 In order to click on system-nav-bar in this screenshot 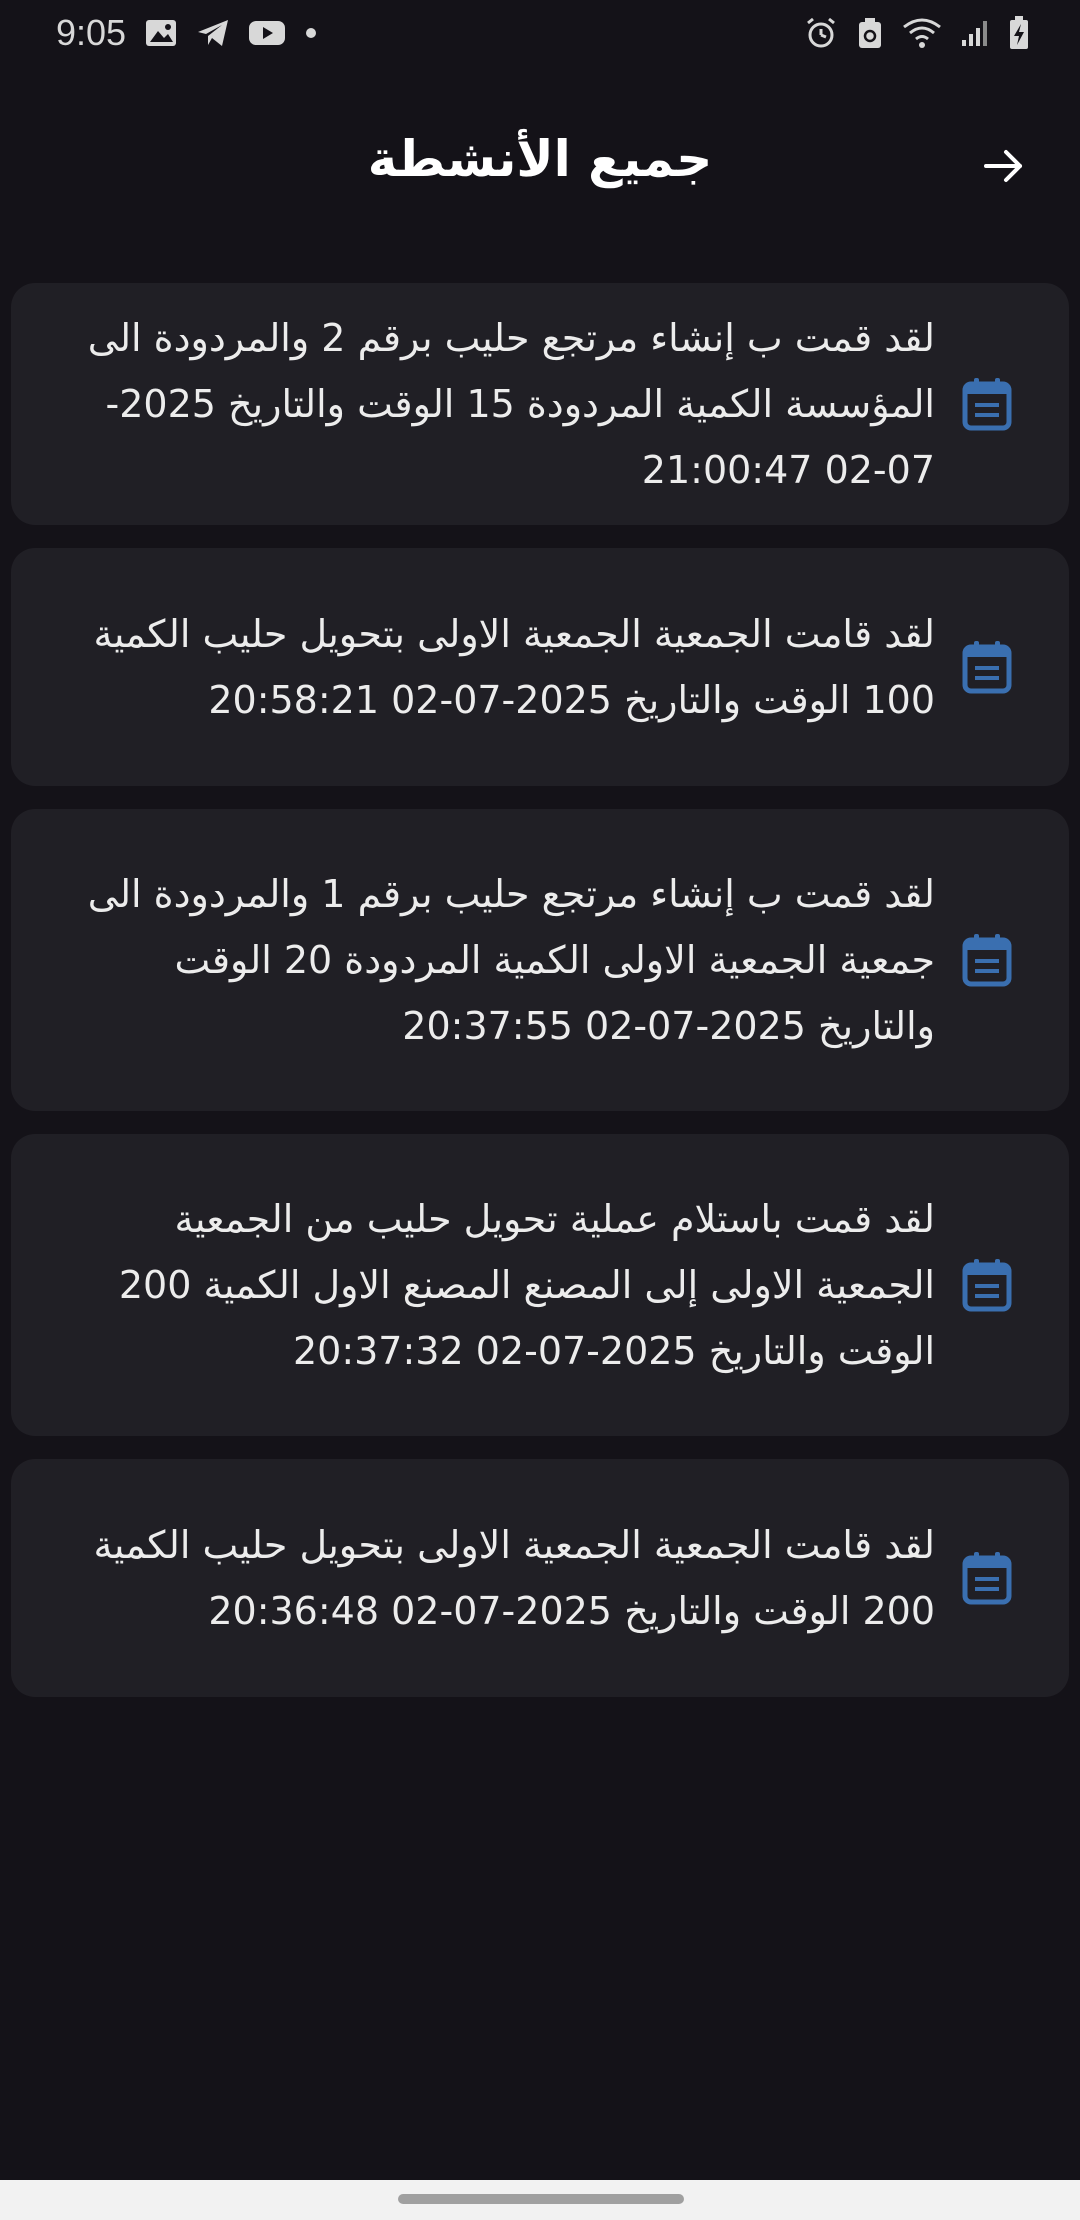, I will do `click(540, 2200)`.